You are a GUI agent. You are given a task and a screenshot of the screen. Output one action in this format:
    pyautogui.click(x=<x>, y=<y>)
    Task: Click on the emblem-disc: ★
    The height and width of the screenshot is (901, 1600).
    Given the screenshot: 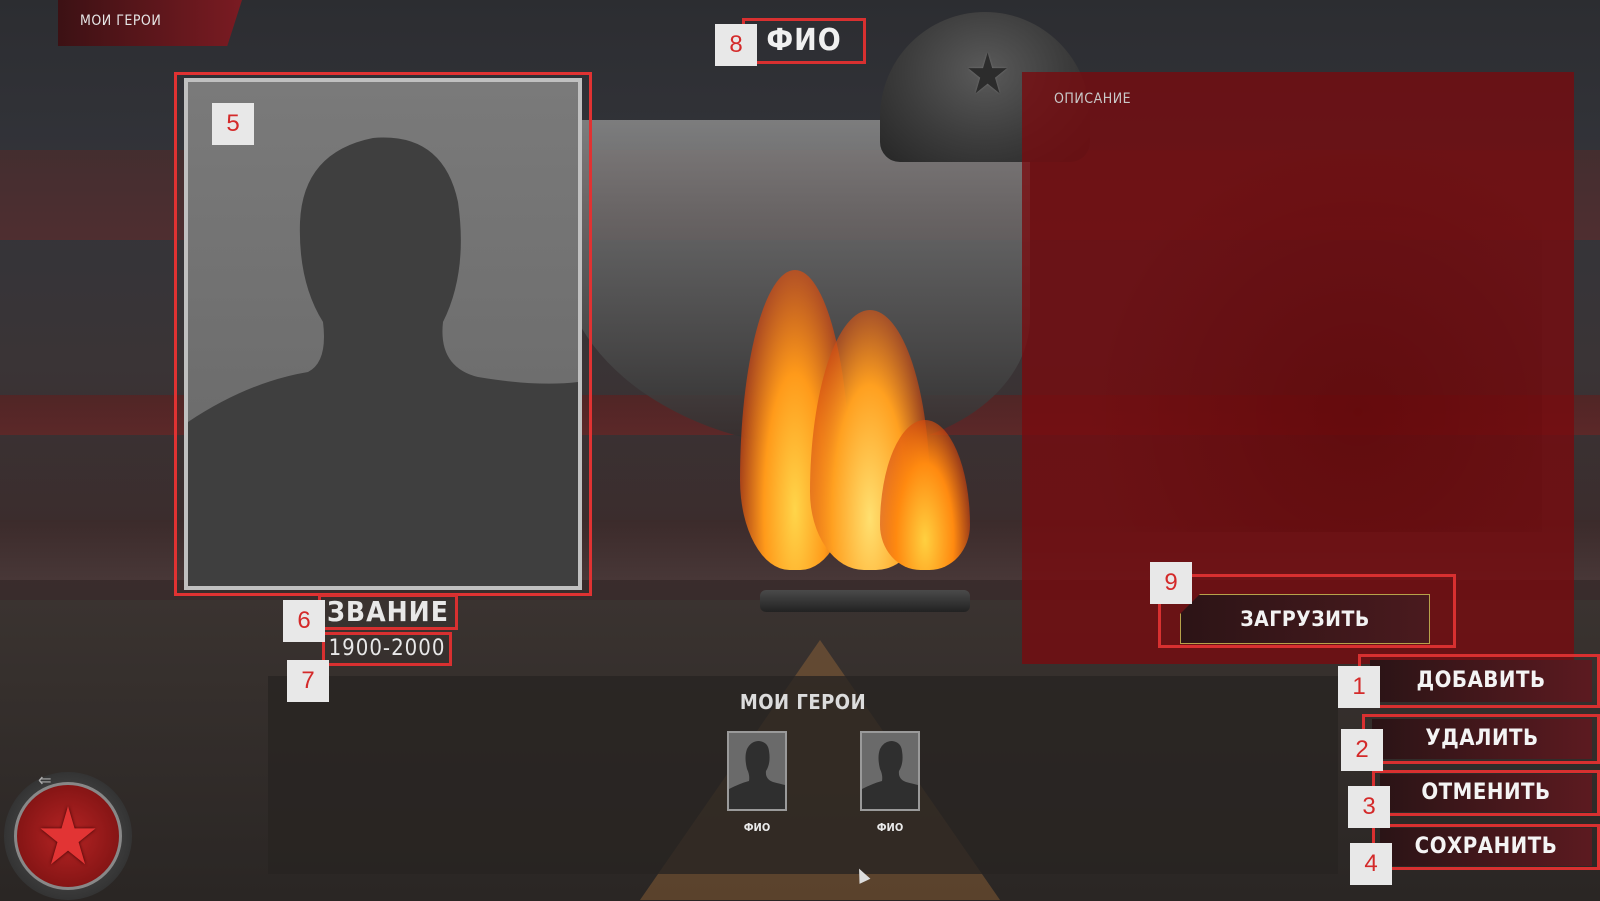 What is the action you would take?
    pyautogui.click(x=68, y=836)
    